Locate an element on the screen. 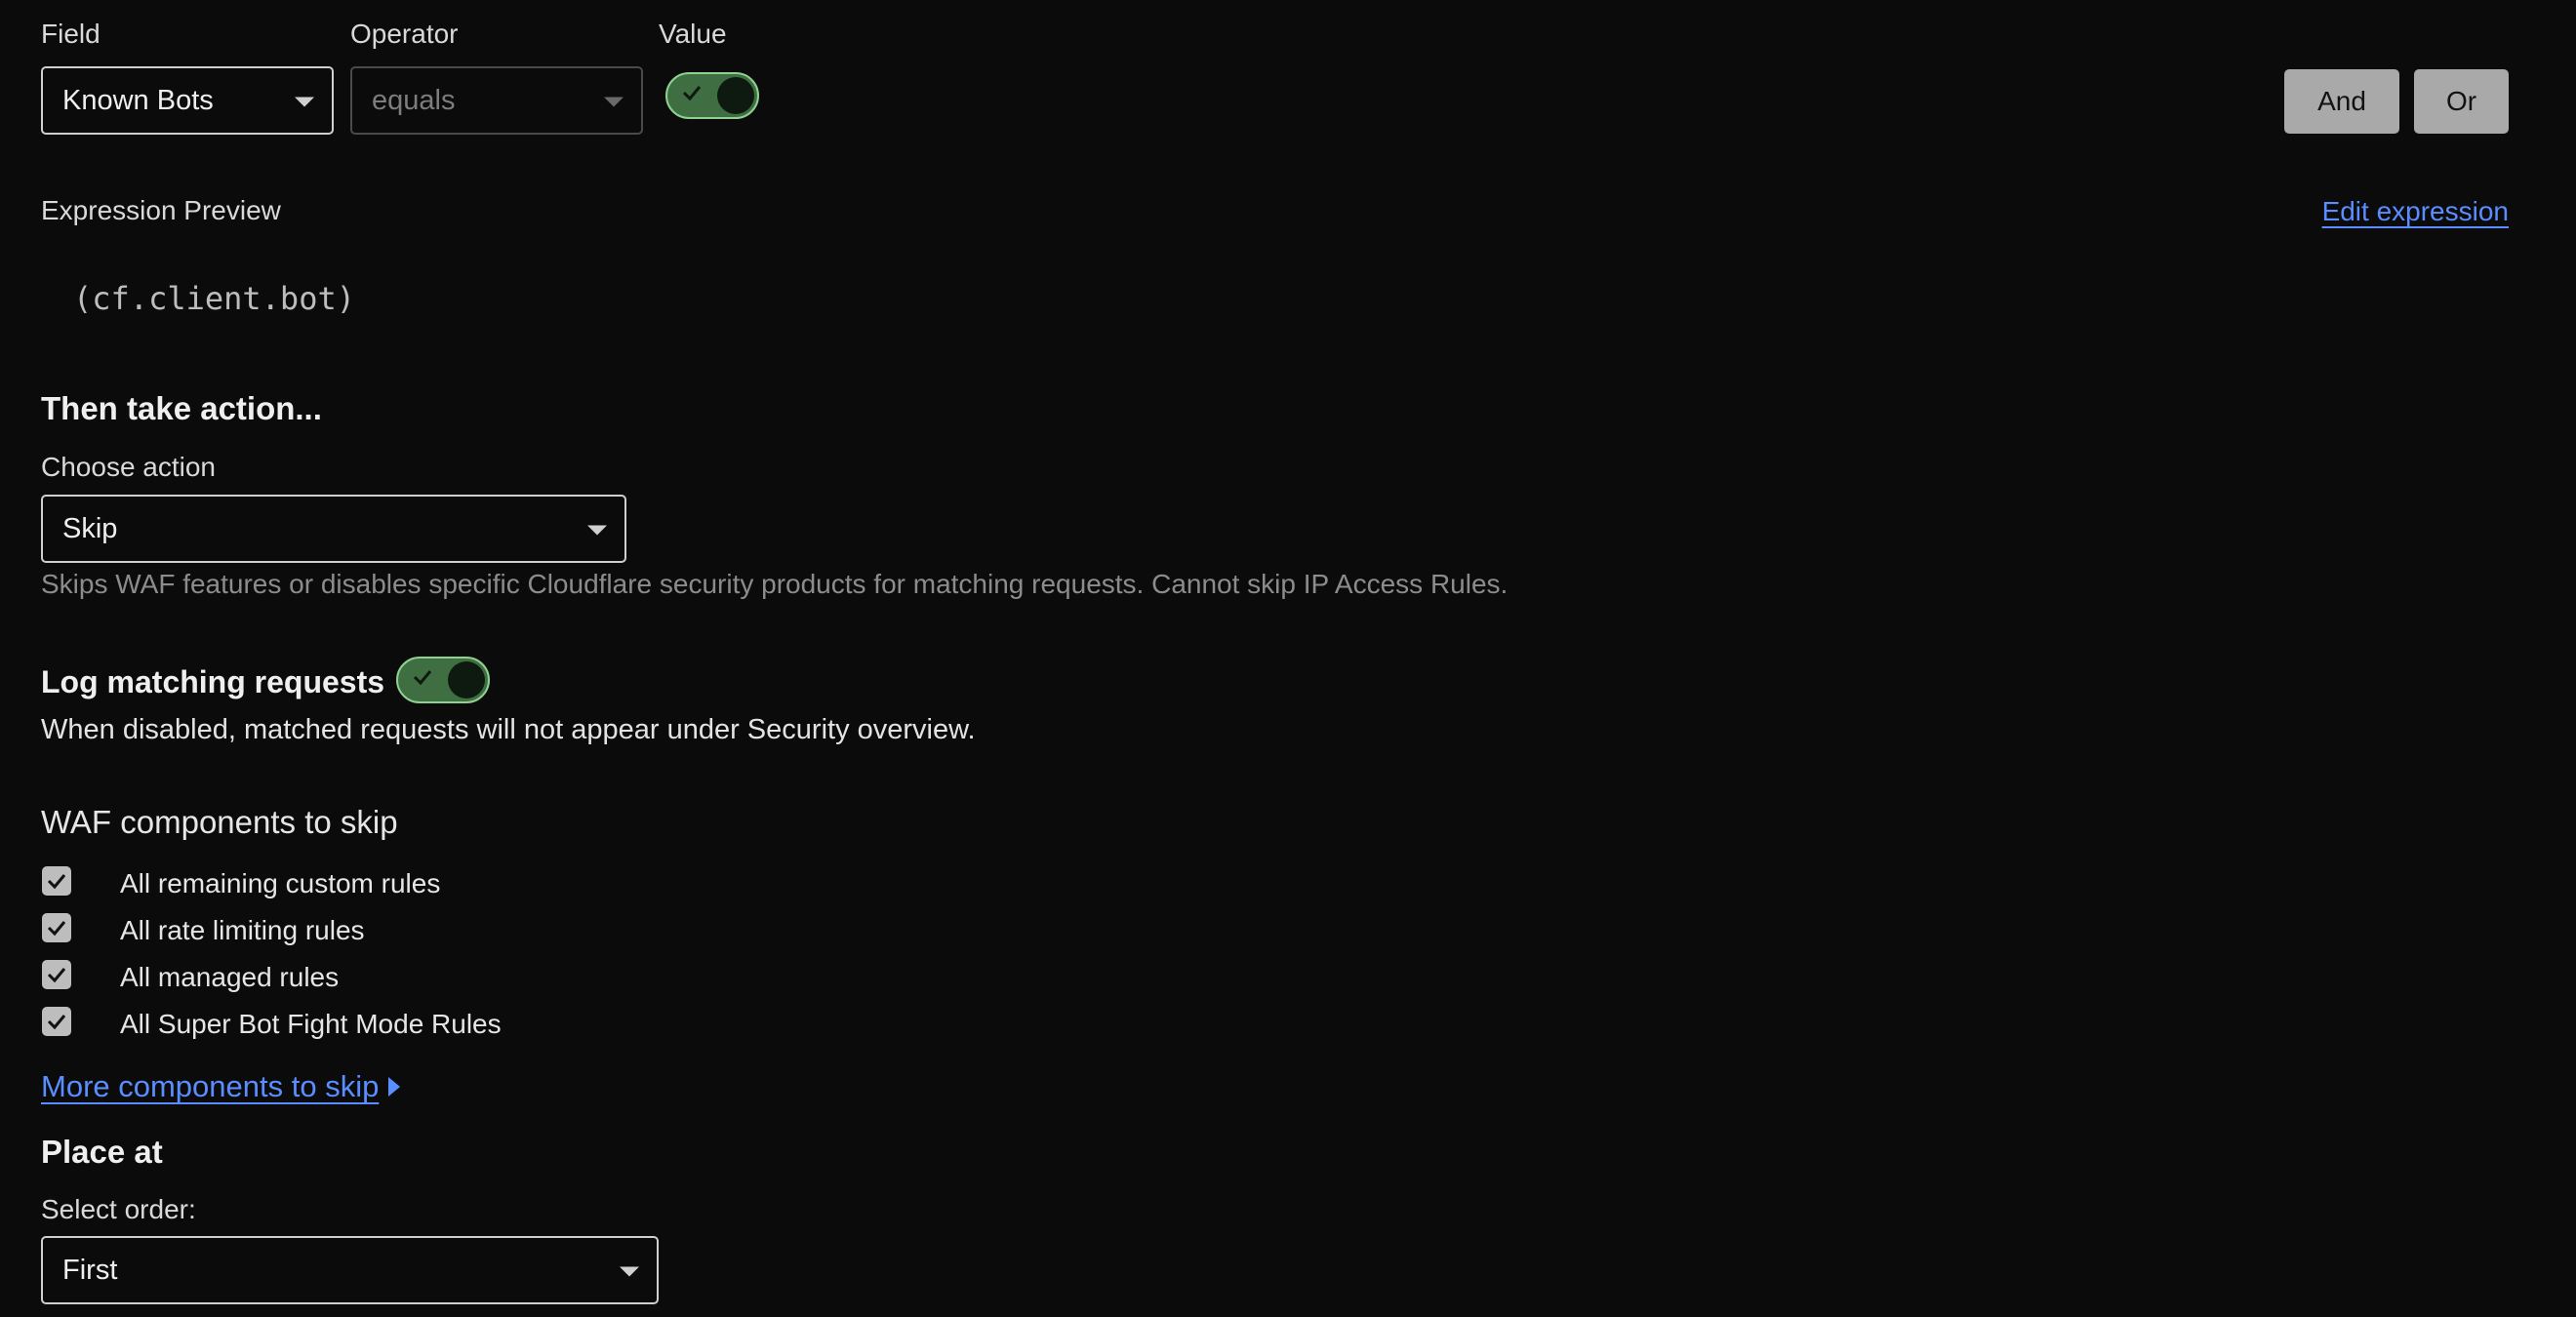 The image size is (2576, 1317). action-select-value: Skip is located at coordinates (90, 528).